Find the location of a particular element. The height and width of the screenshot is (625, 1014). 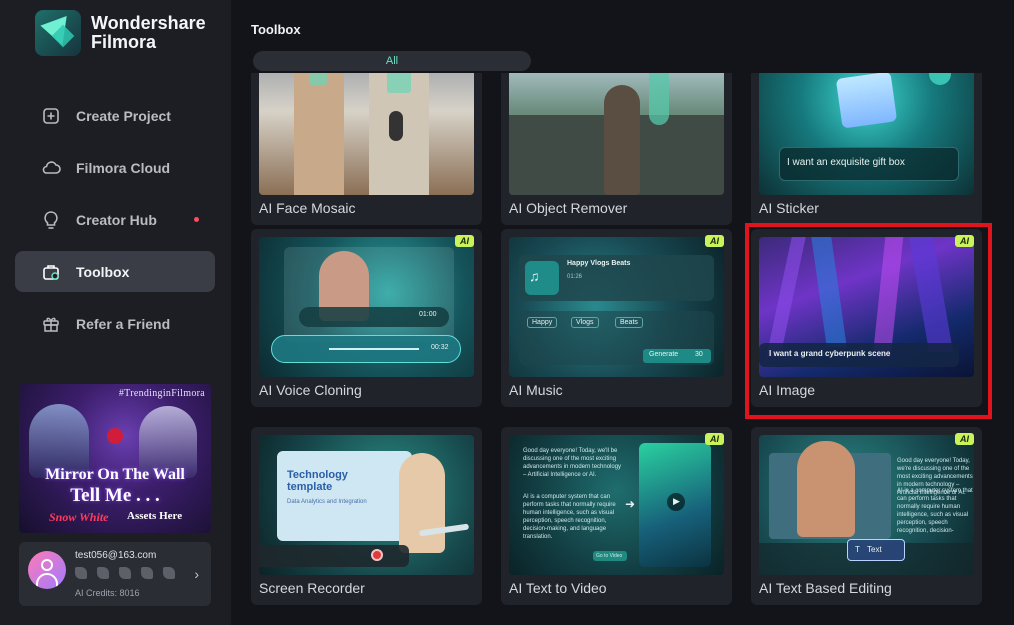

sidebar-nav: Create Project Filmora Cloud Creator Hub is located at coordinates (115, 225).